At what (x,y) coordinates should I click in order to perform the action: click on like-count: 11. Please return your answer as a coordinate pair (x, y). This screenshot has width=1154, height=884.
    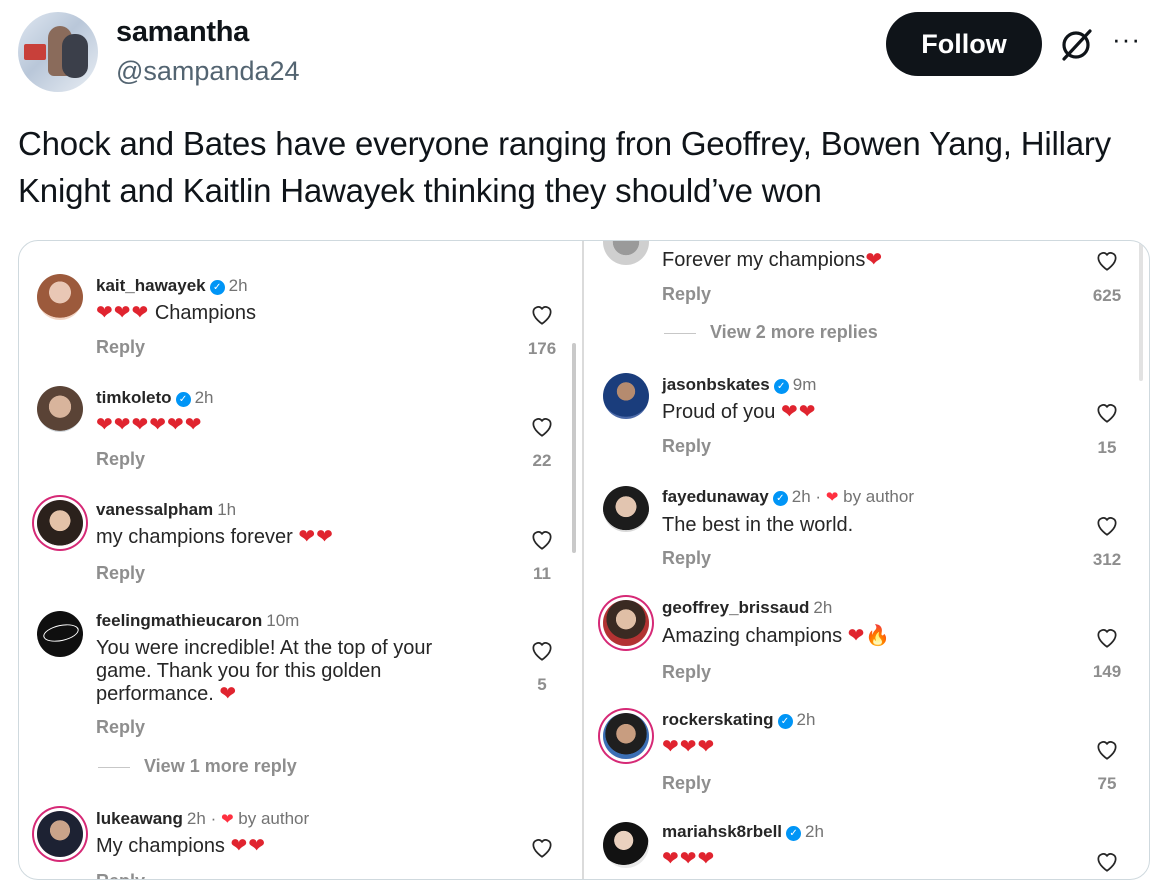
    Looking at the image, I should click on (542, 573).